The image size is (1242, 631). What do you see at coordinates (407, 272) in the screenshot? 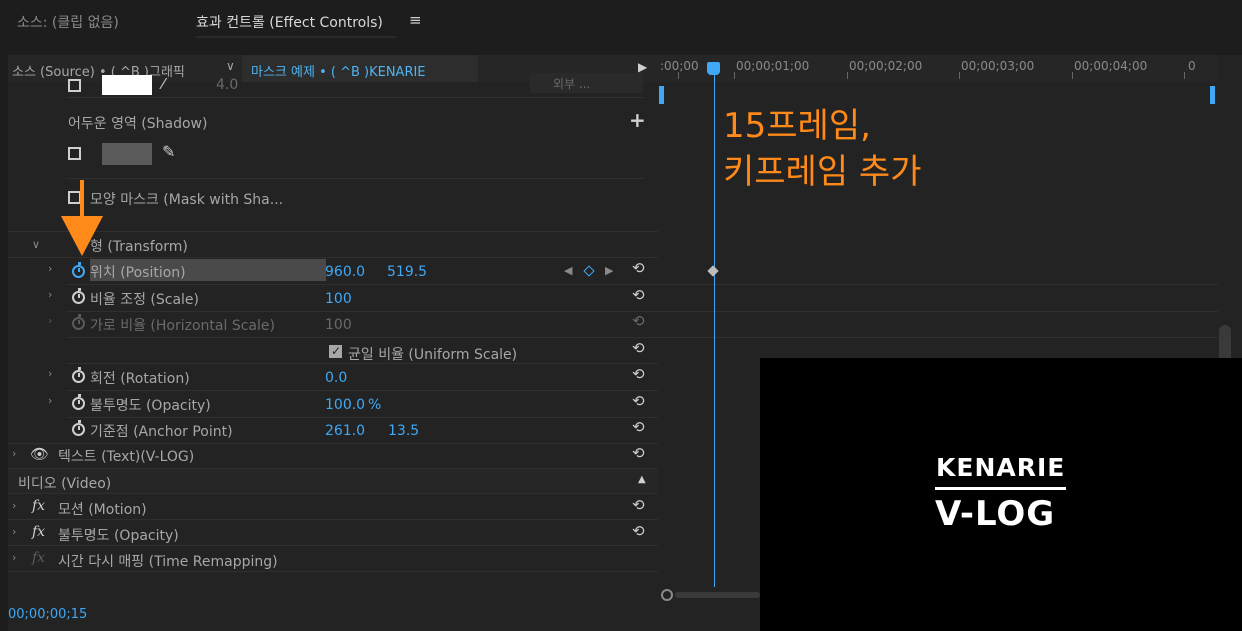
I see `position-y-value: 519.5` at bounding box center [407, 272].